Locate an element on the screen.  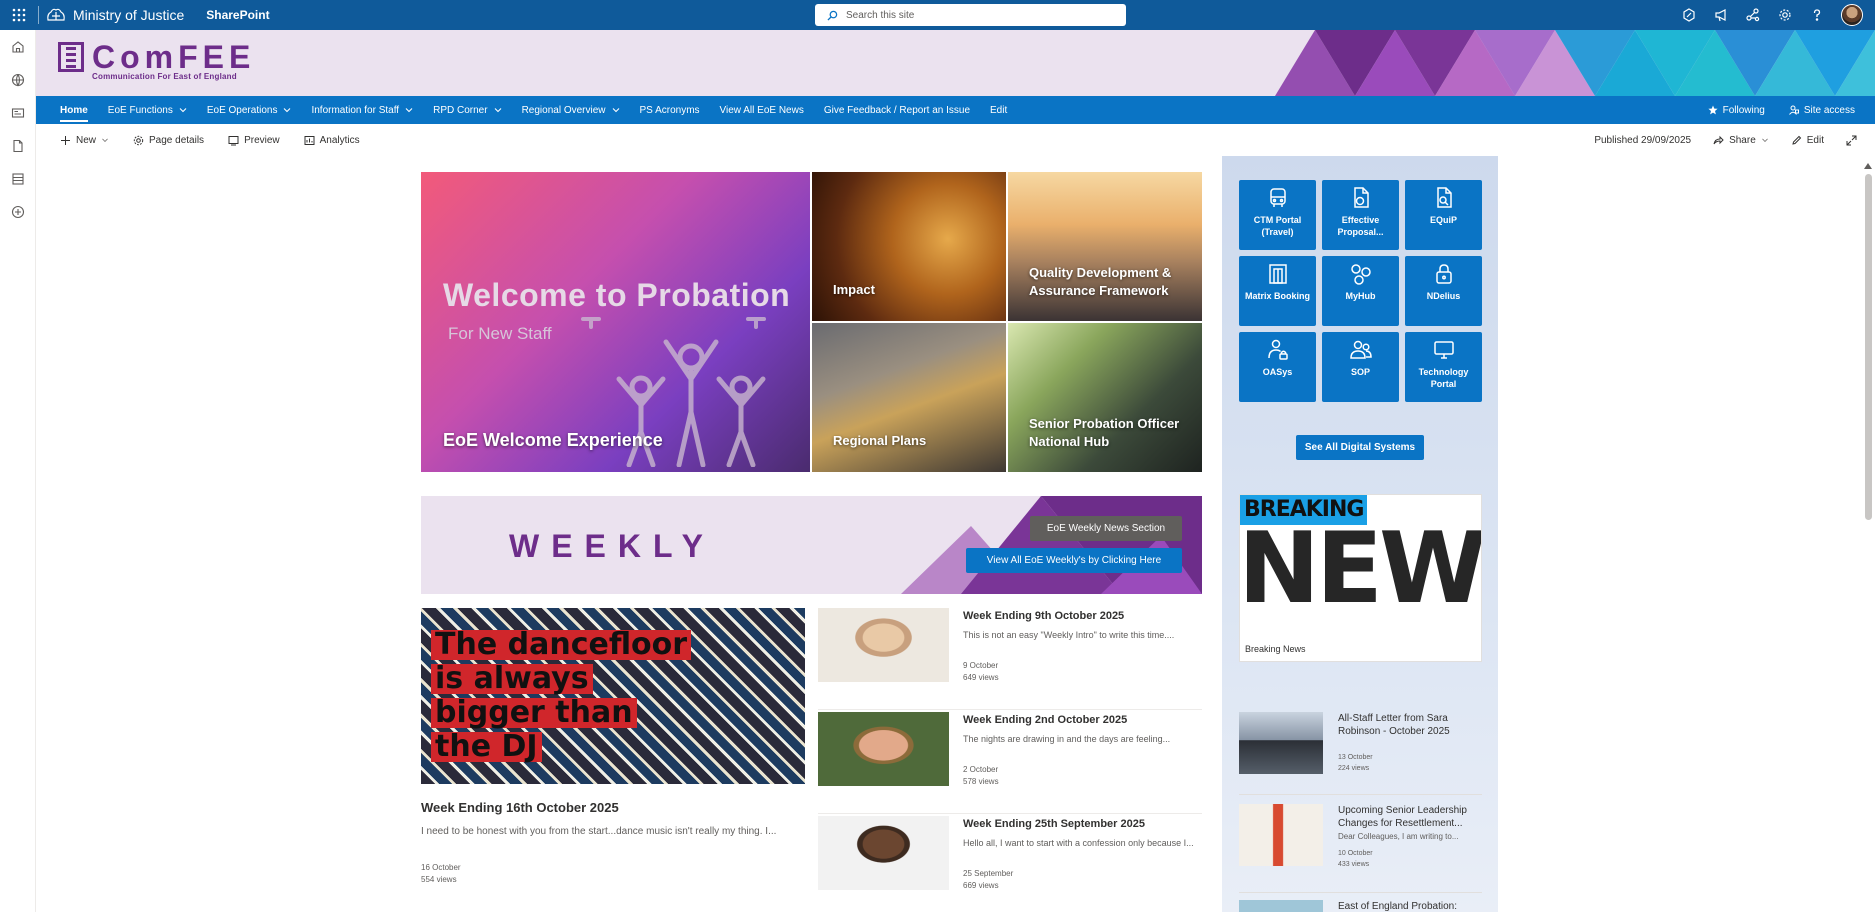
gear-icon is located at coordinates (138, 140).